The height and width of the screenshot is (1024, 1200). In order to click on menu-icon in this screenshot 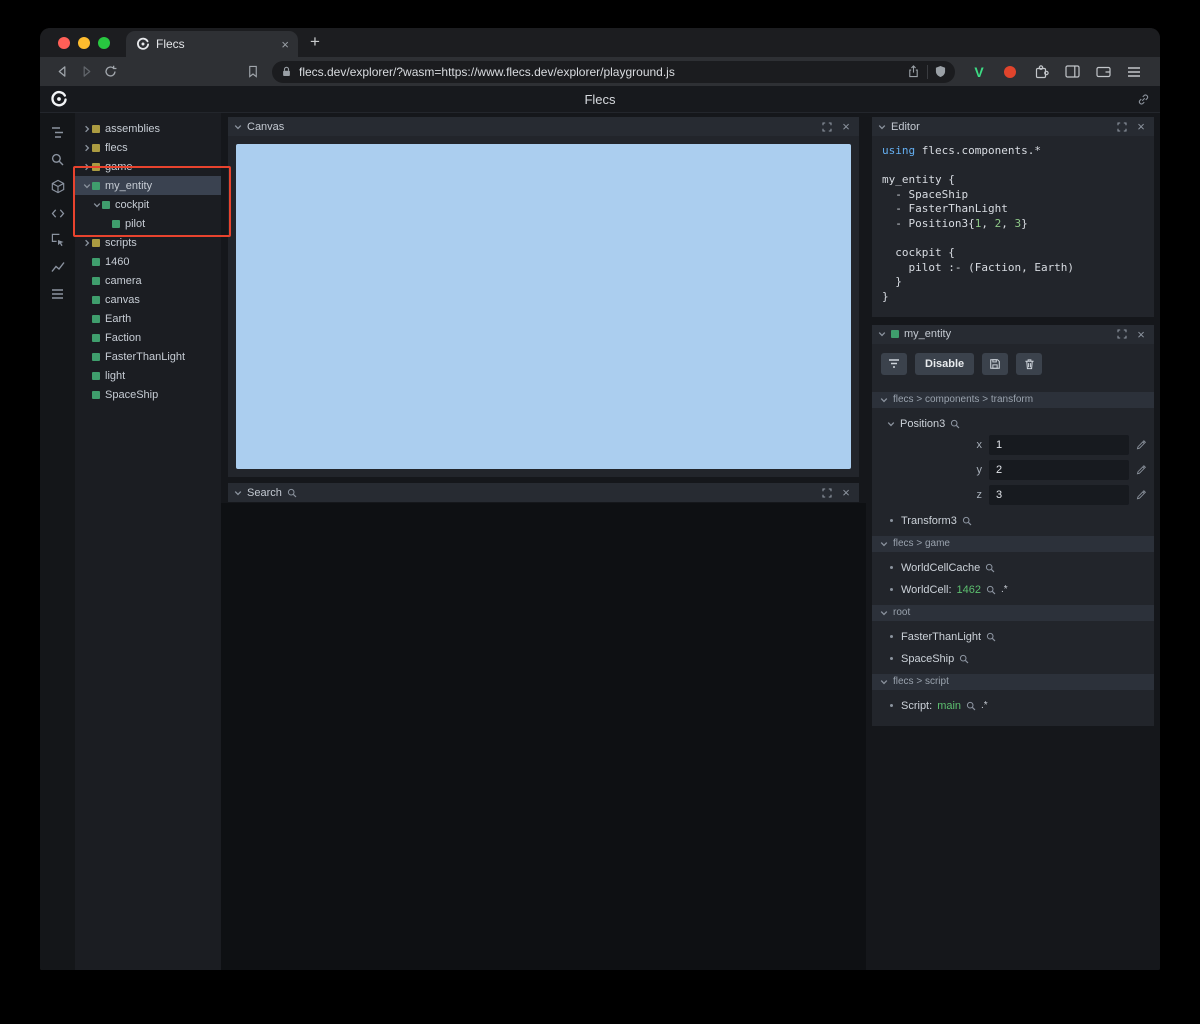, I will do `click(1134, 72)`.